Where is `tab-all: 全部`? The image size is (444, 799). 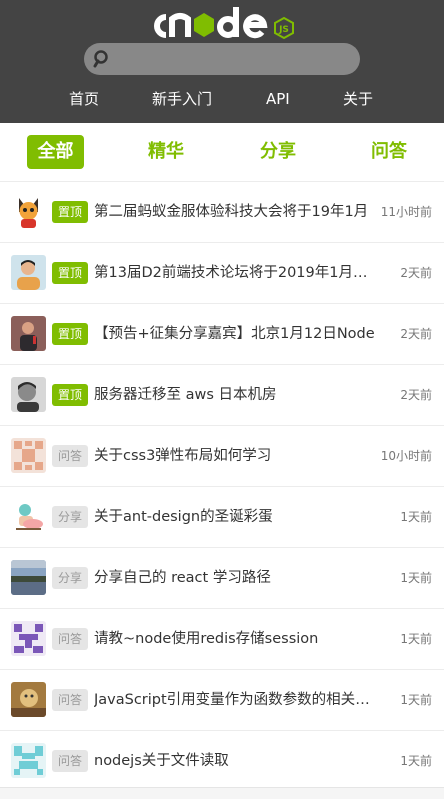 tab-all: 全部 is located at coordinates (55, 152).